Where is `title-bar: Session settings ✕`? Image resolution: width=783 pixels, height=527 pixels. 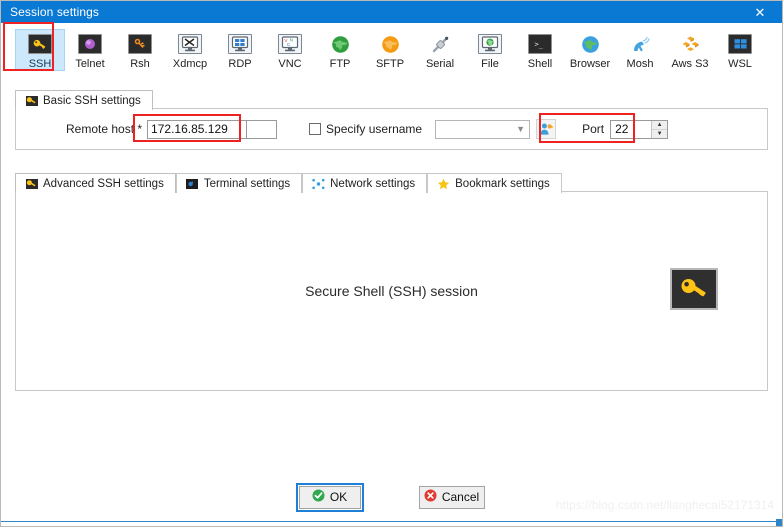
title-bar: Session settings ✕ is located at coordinates (391, 12).